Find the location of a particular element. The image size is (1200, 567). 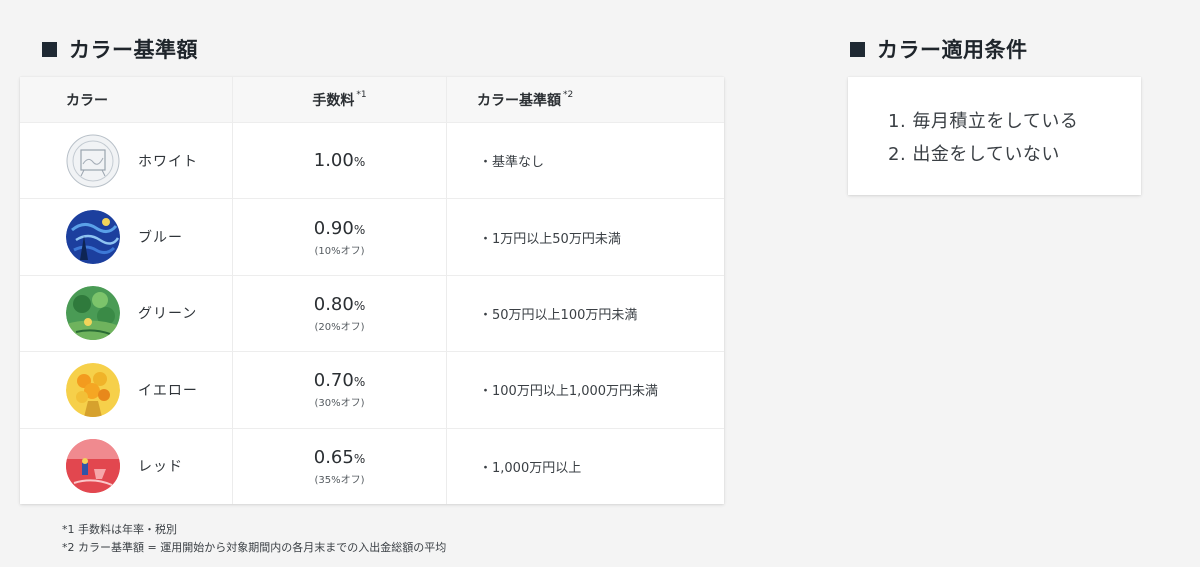

fee-rate-value: 0.65 is located at coordinates (333, 457).